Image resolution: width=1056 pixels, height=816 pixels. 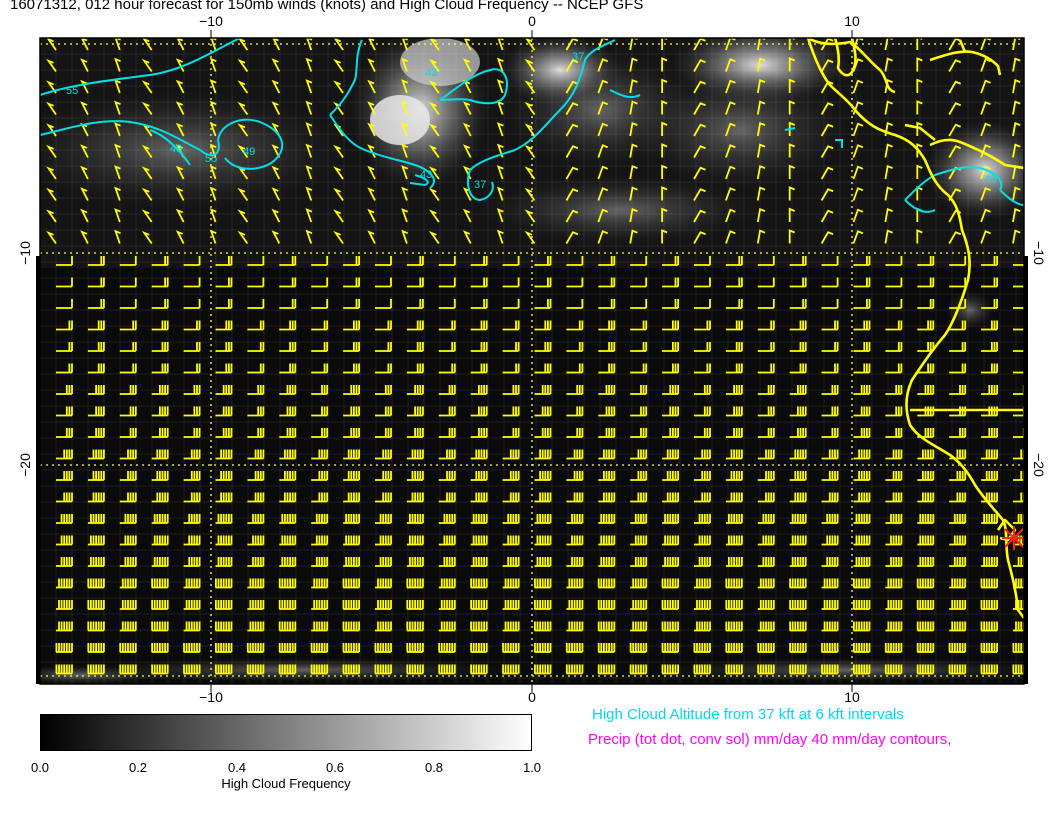 What do you see at coordinates (72, 91) in the screenshot?
I see `contour-label: 55` at bounding box center [72, 91].